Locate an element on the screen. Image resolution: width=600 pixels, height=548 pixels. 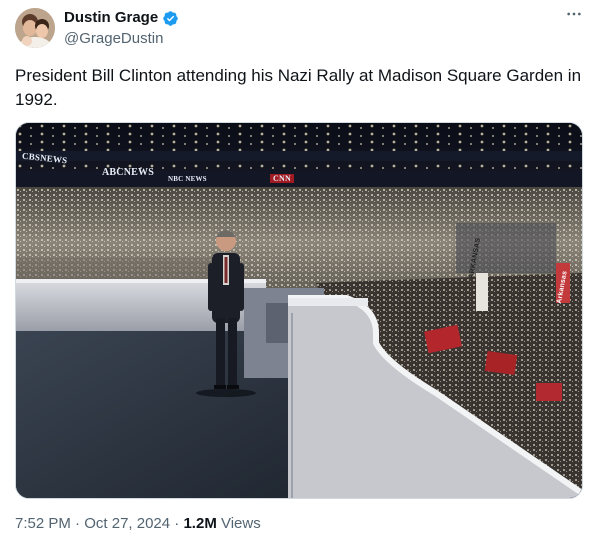
broadcast-label-nbc: NBC NEWS is located at coordinates (187, 179).